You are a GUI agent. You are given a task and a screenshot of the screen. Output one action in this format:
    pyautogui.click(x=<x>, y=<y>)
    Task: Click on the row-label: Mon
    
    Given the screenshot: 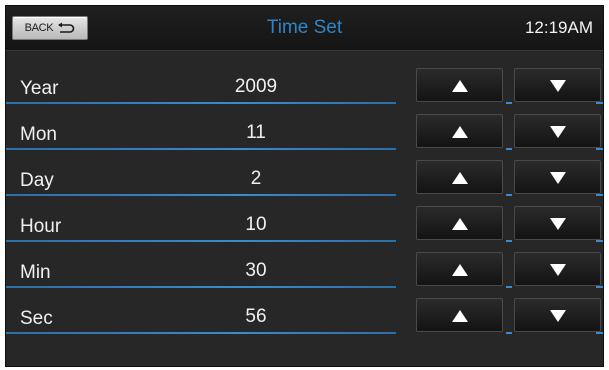 What is the action you would take?
    pyautogui.click(x=38, y=134)
    